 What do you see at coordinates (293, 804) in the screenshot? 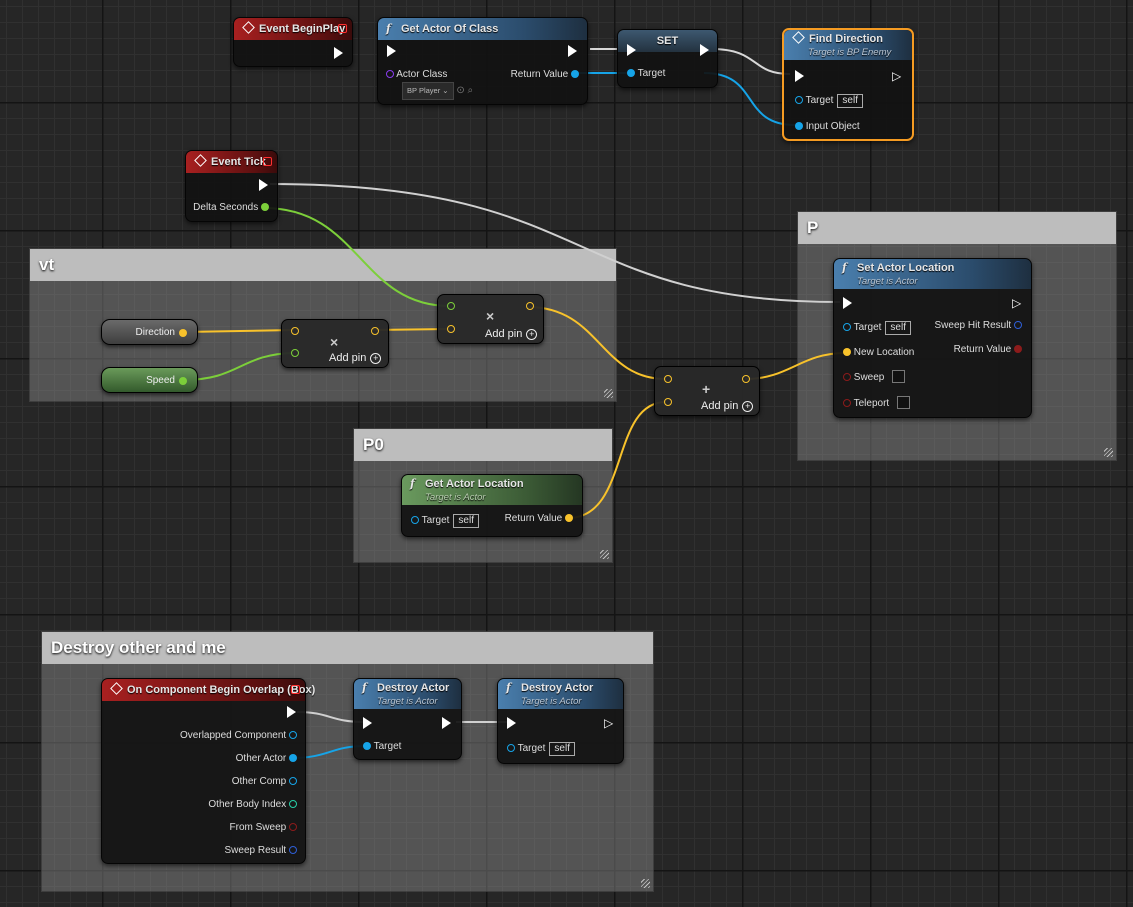
I see `int-pin-dot` at bounding box center [293, 804].